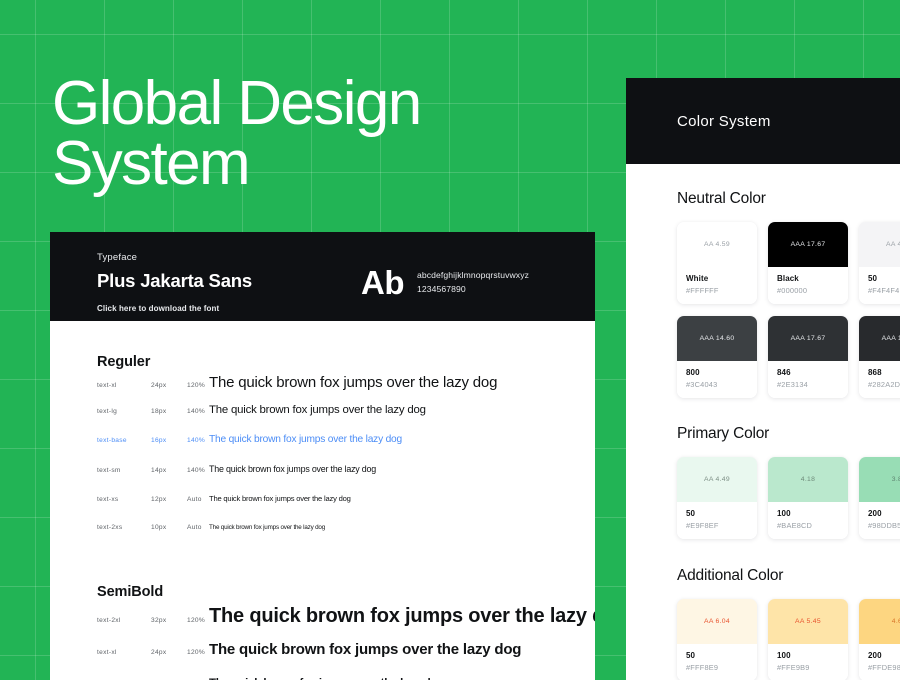  Describe the element at coordinates (879, 662) in the screenshot. I see `swatch-meta: 200 #FFDE98` at that location.